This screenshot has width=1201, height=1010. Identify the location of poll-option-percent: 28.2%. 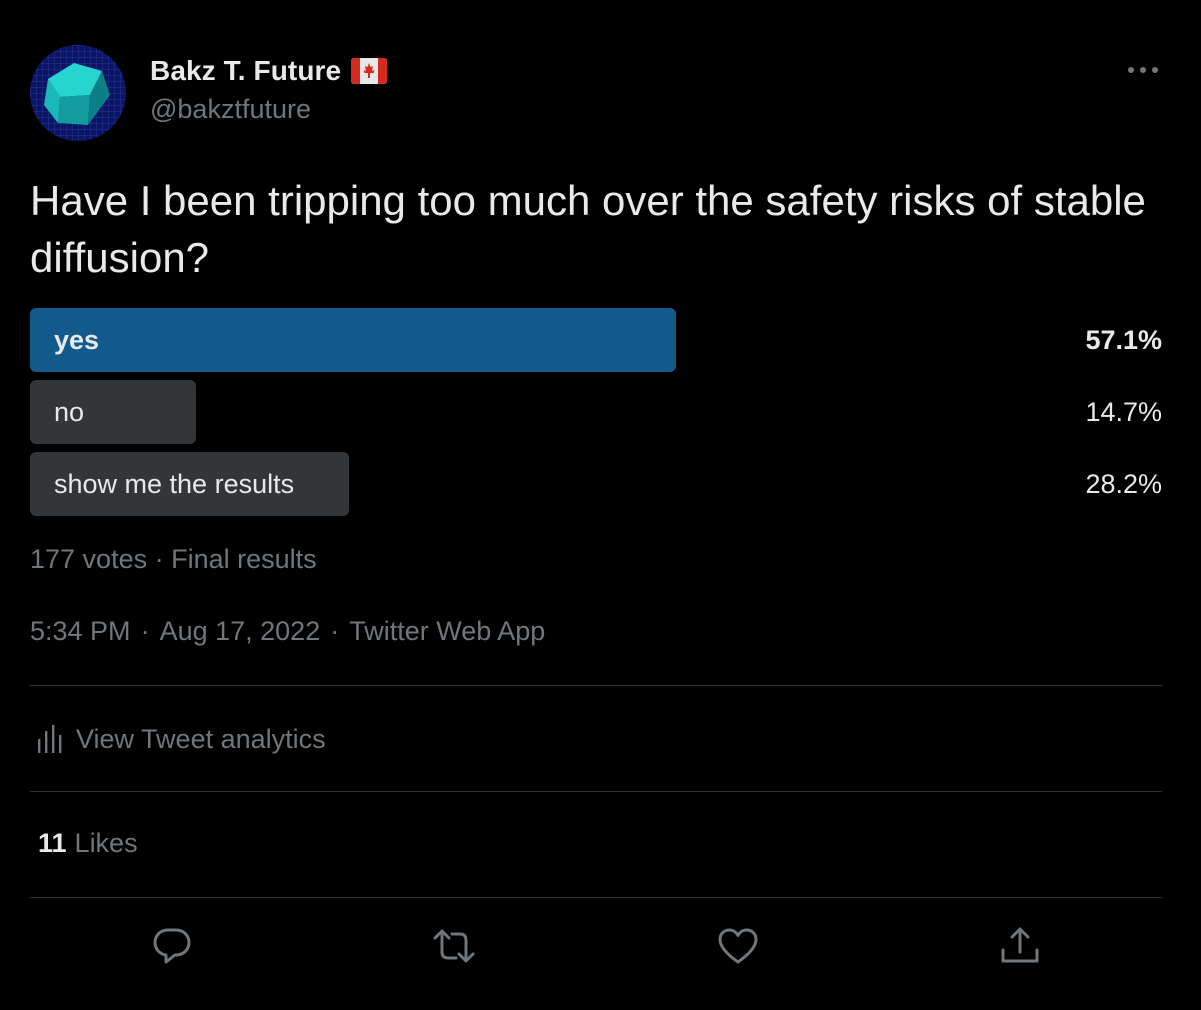
(1123, 484).